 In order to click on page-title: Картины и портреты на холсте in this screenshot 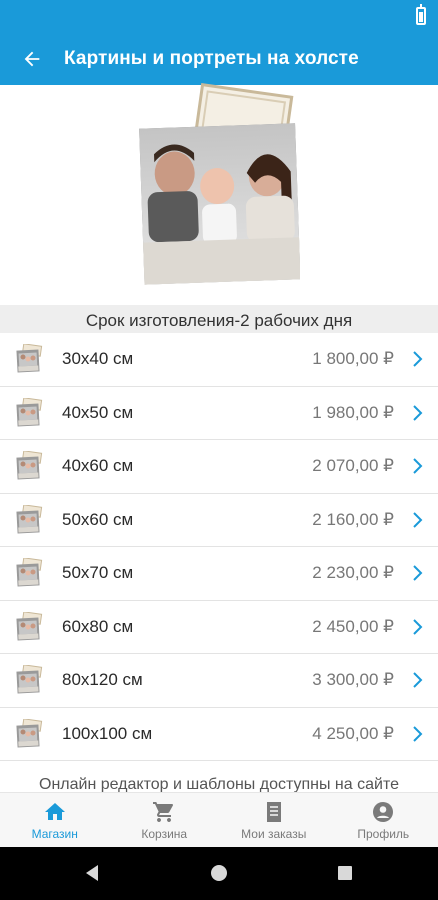, I will do `click(211, 58)`.